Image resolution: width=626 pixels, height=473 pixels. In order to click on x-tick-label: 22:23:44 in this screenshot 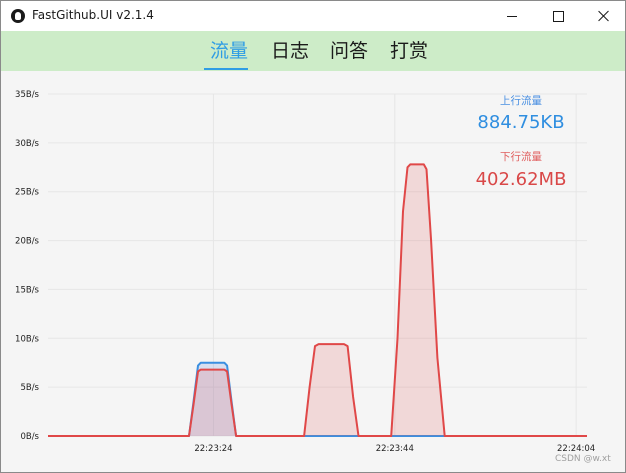, I will do `click(395, 449)`.